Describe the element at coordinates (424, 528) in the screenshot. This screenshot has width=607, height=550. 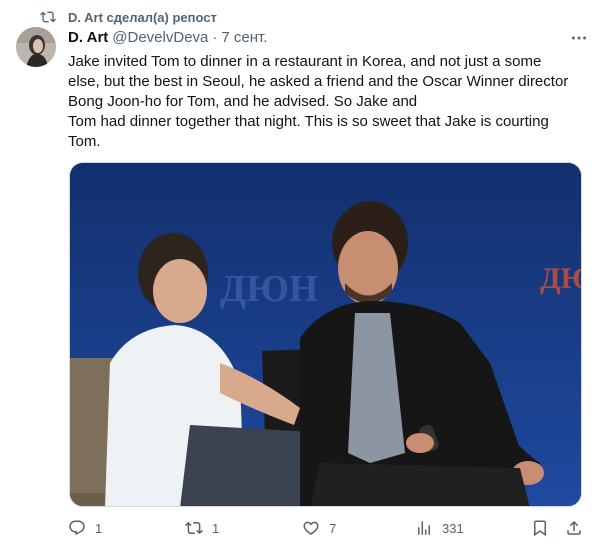
I see `analytics-icon` at that location.